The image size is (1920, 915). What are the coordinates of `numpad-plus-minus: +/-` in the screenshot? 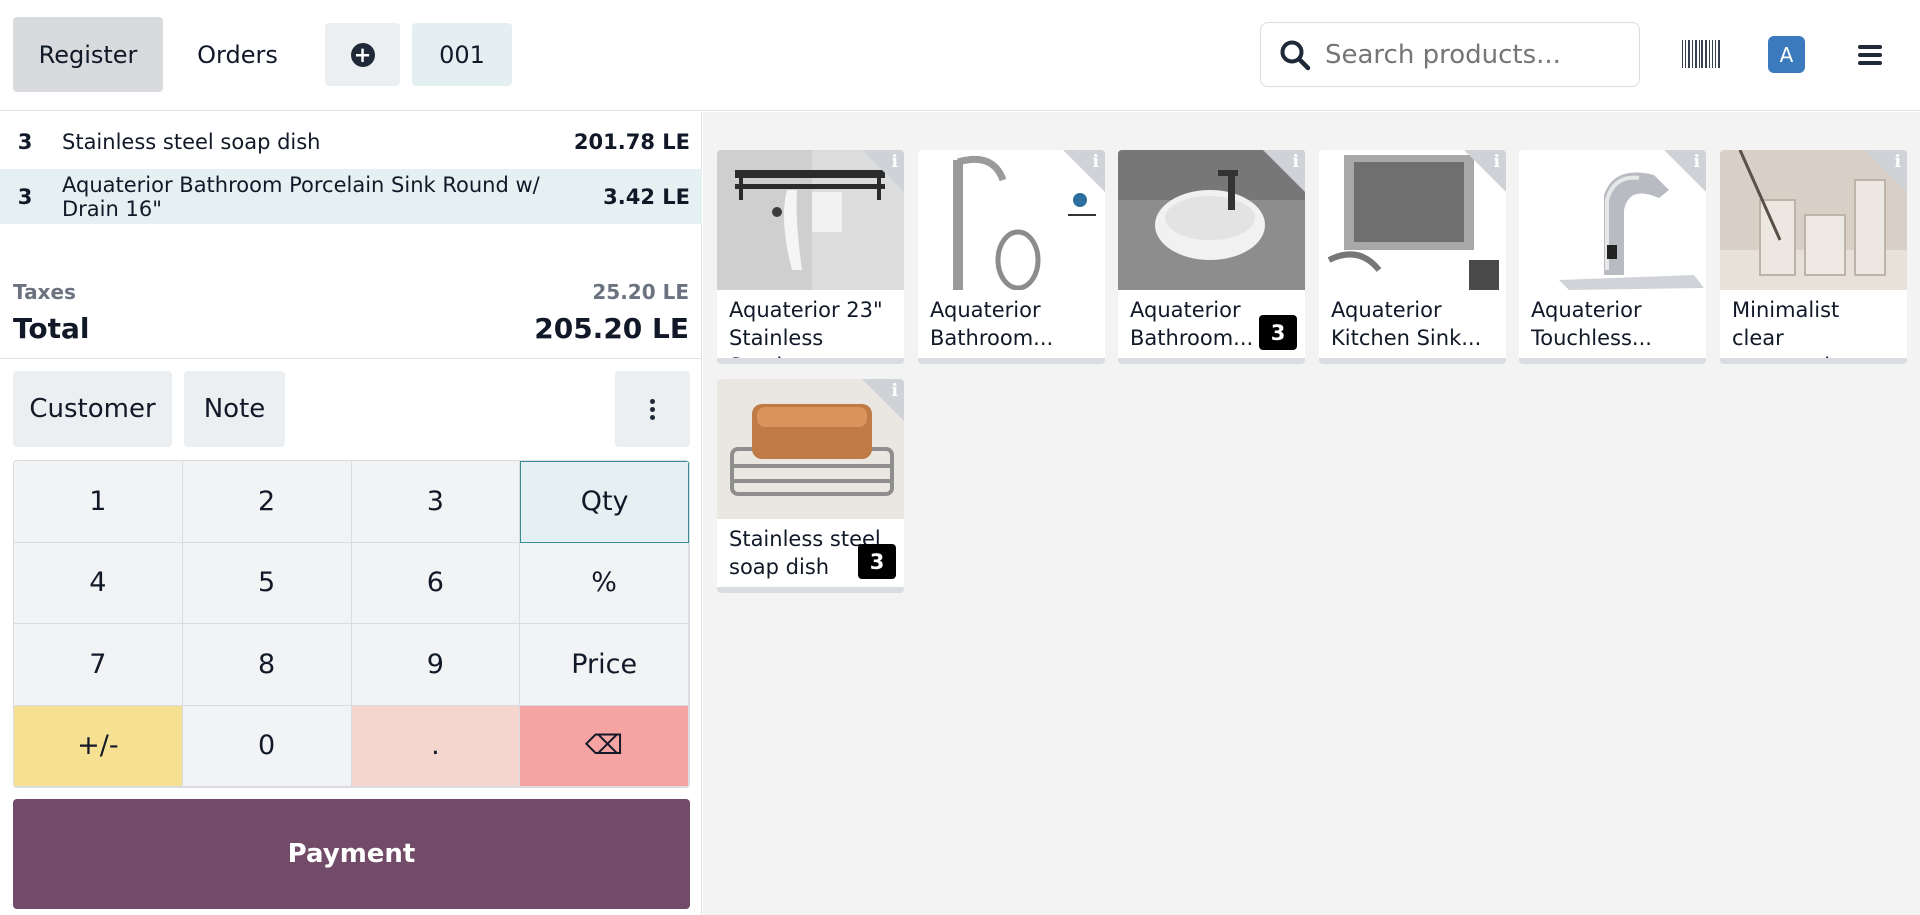 It's located at (98, 746).